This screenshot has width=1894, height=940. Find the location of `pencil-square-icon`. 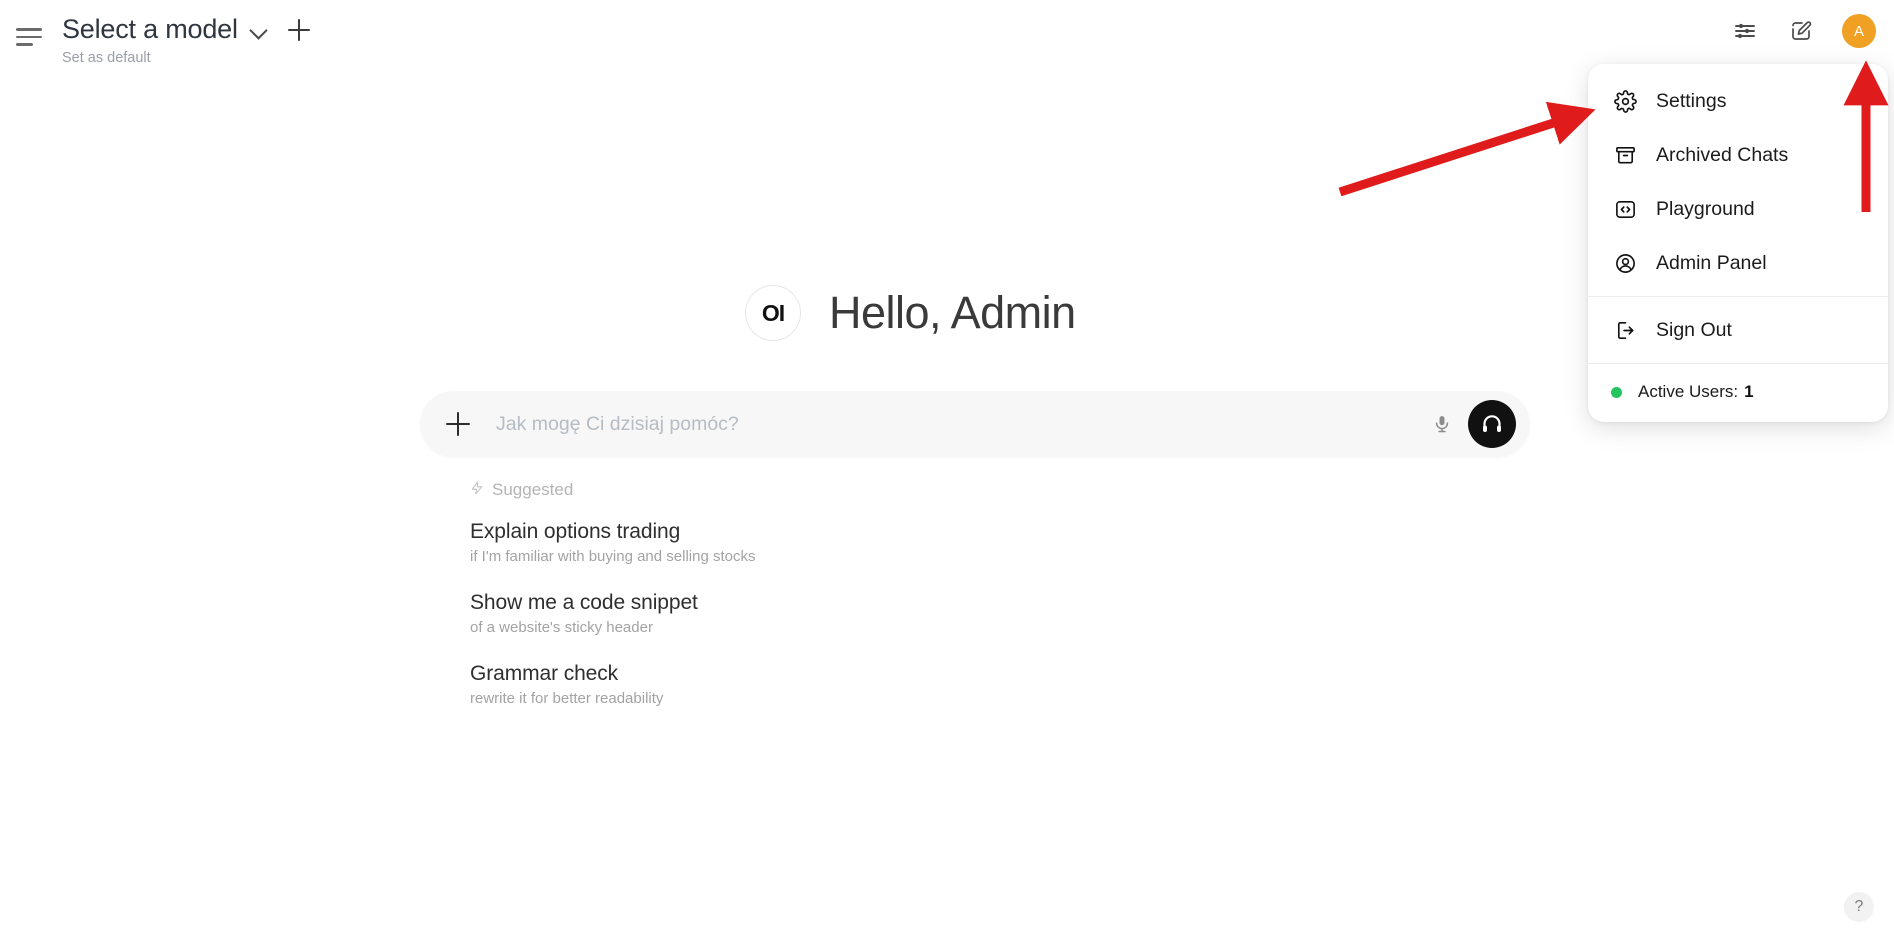

pencil-square-icon is located at coordinates (1801, 31).